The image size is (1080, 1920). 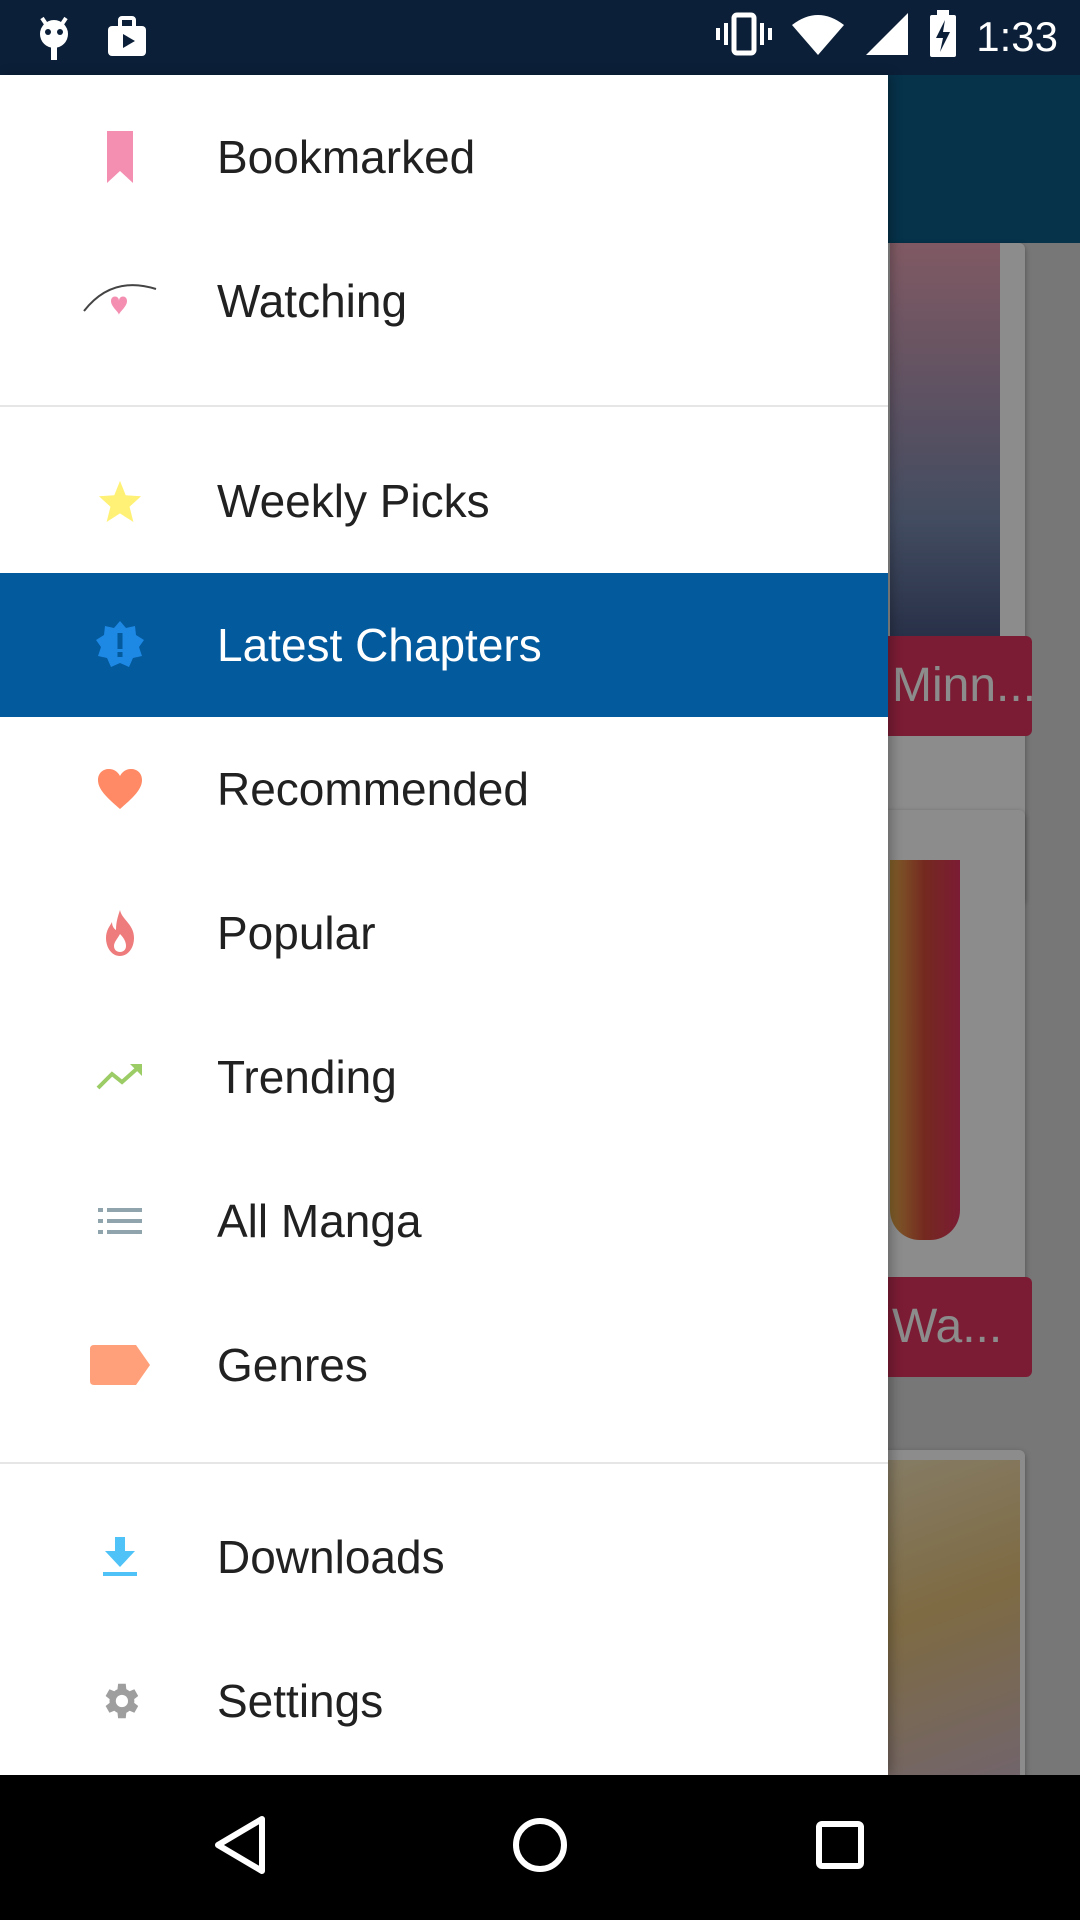 I want to click on drawer-item-label: Downloads, so click(x=331, y=1557).